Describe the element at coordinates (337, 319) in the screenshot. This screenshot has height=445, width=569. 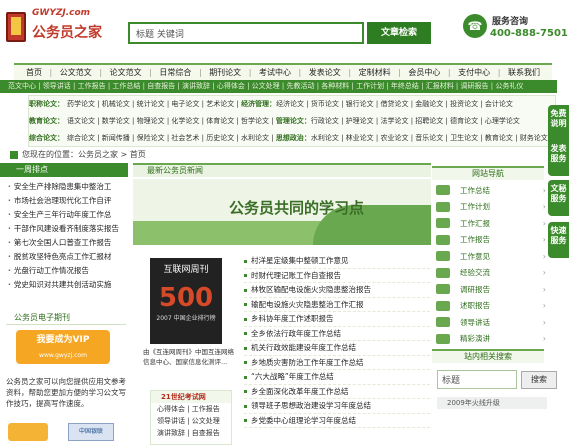
I see `news-item: 乡科协年度工作述职报告` at that location.